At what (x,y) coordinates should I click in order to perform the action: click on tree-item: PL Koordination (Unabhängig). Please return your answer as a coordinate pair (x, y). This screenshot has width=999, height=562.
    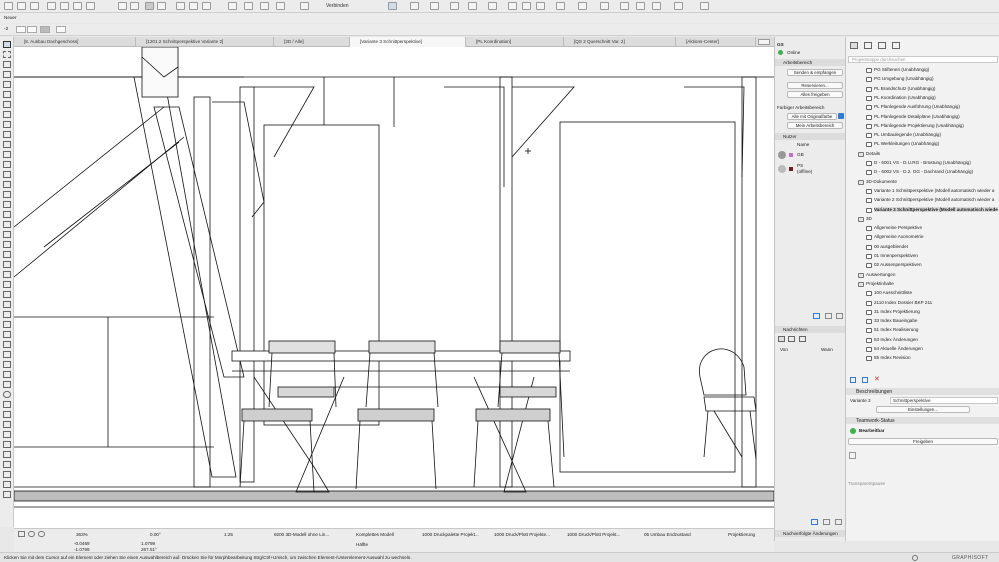
    Looking at the image, I should click on (905, 97).